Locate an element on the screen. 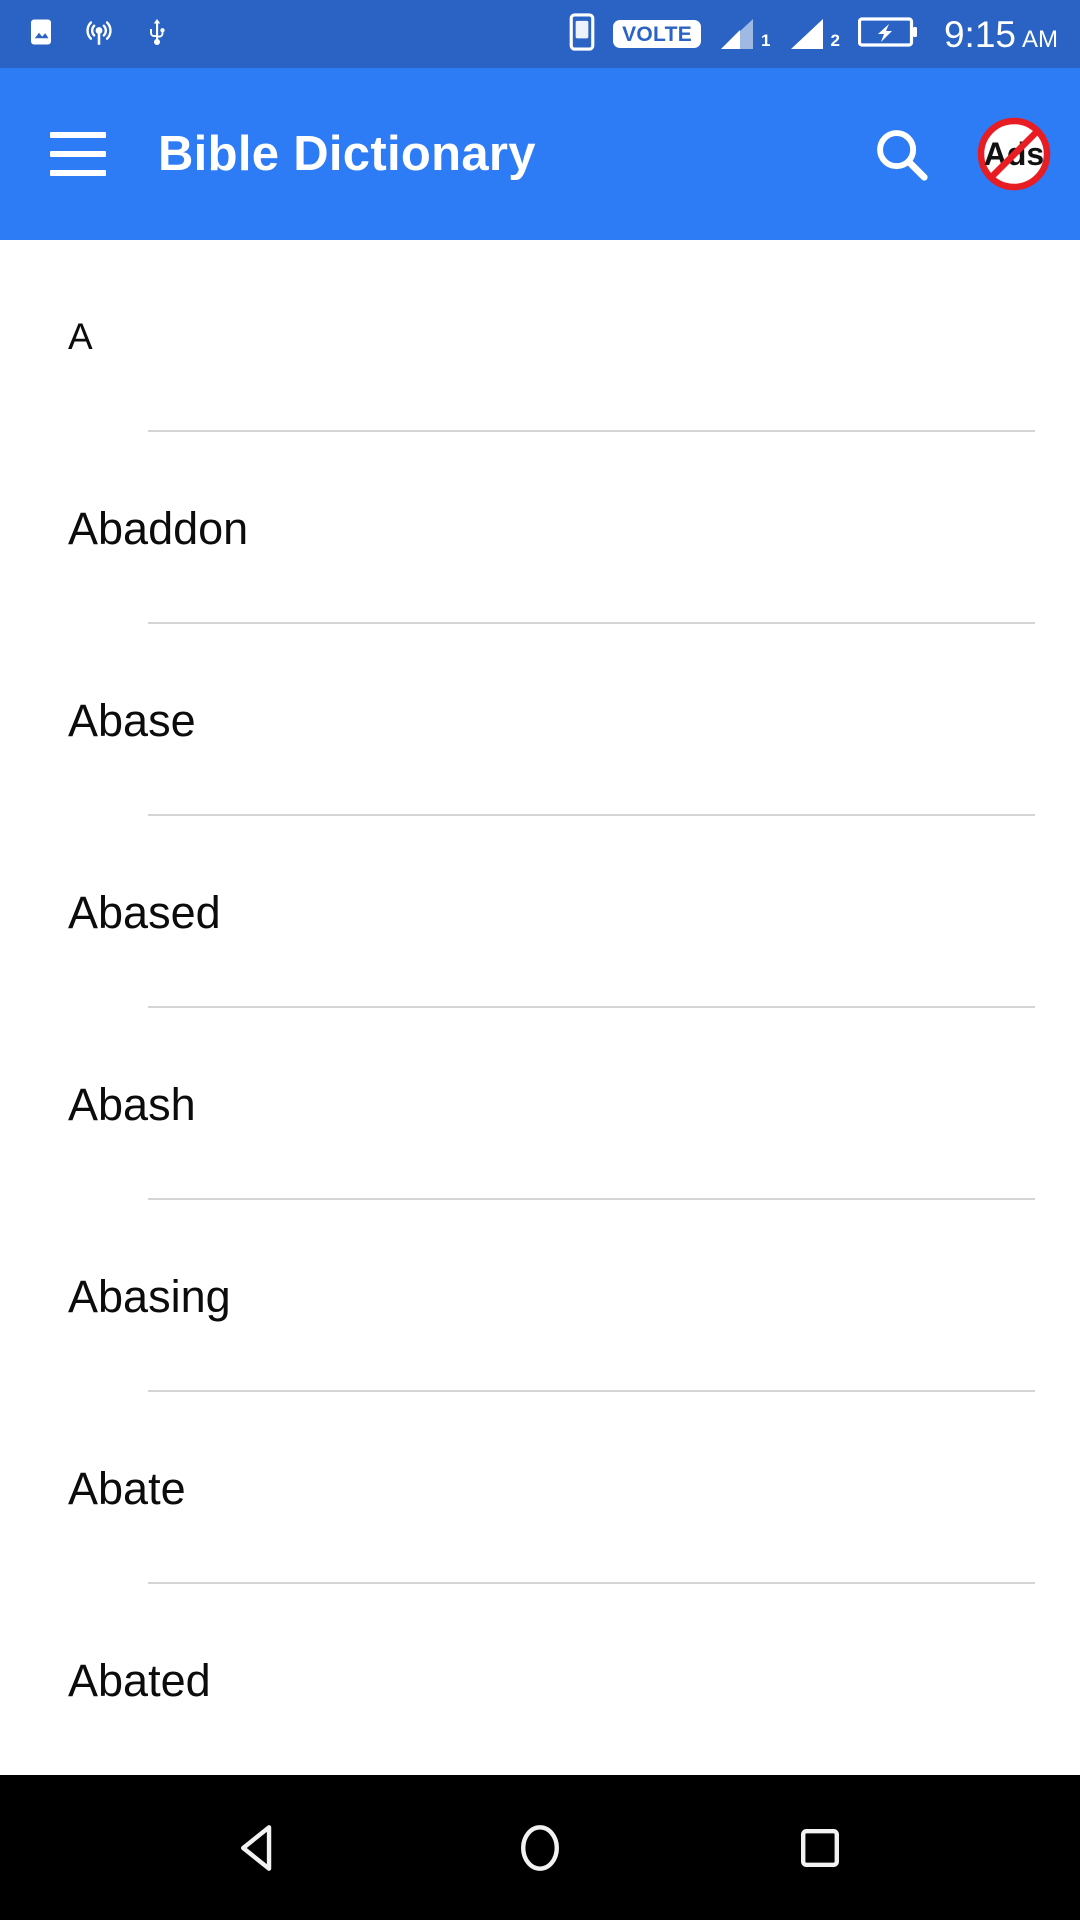 The image size is (1080, 1920). image-icon is located at coordinates (41, 34).